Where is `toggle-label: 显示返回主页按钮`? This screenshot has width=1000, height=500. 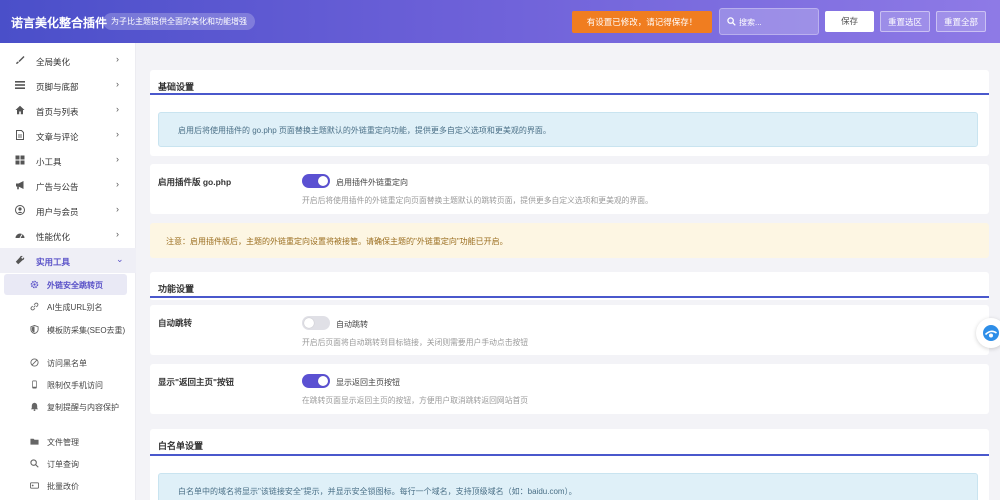 toggle-label: 显示返回主页按钮 is located at coordinates (368, 382).